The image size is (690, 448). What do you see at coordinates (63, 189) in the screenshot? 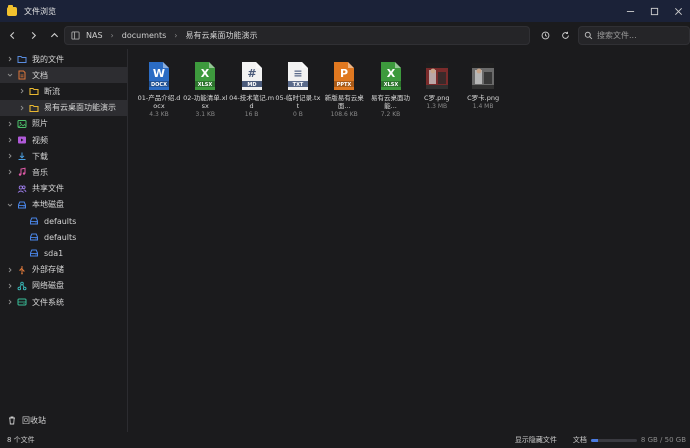
I see `sidebar-item: 共享文件` at bounding box center [63, 189].